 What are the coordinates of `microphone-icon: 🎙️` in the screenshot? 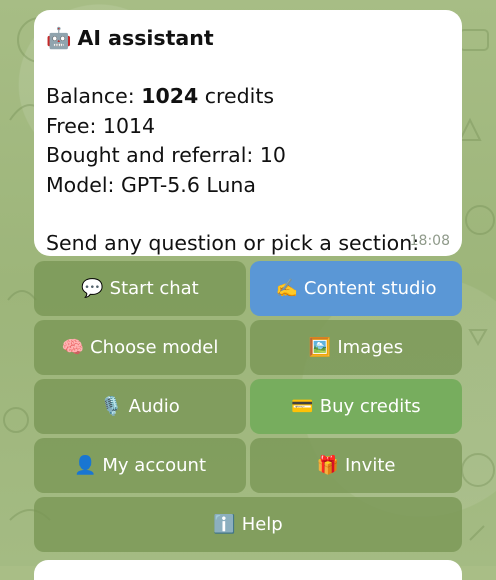 It's located at (111, 406).